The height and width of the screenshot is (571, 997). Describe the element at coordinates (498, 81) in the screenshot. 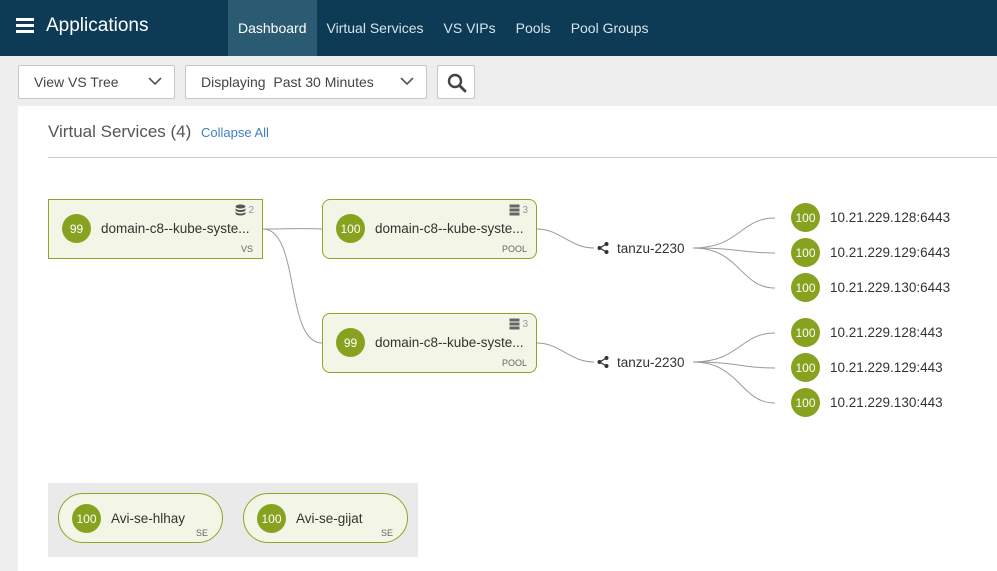

I see `toolbar: View VS Tree Displaying Past 30 Minutes` at that location.